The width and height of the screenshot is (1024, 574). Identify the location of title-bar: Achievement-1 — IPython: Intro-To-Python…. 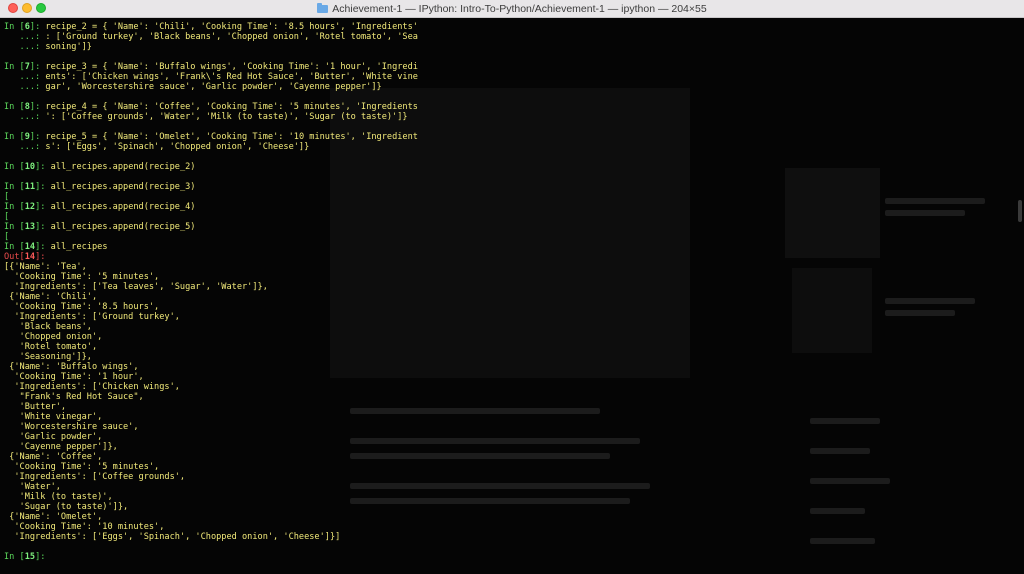
(512, 9).